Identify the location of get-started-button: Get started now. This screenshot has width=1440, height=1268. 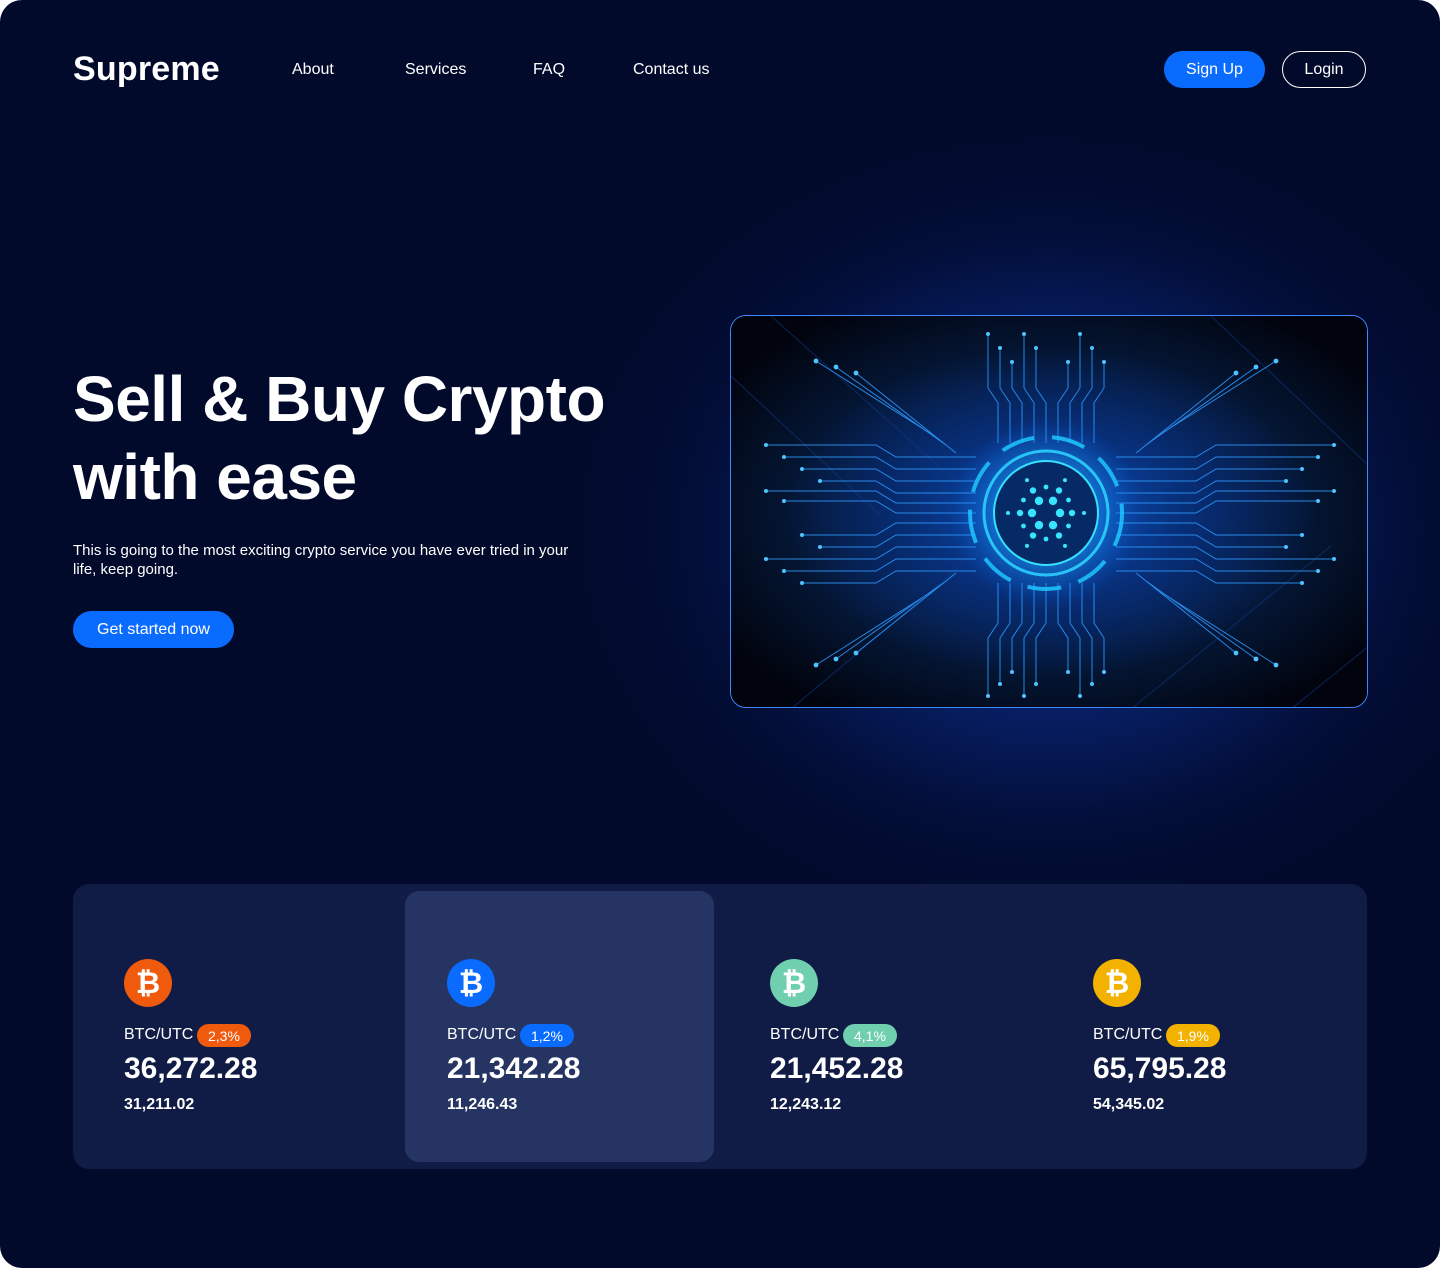
(153, 629).